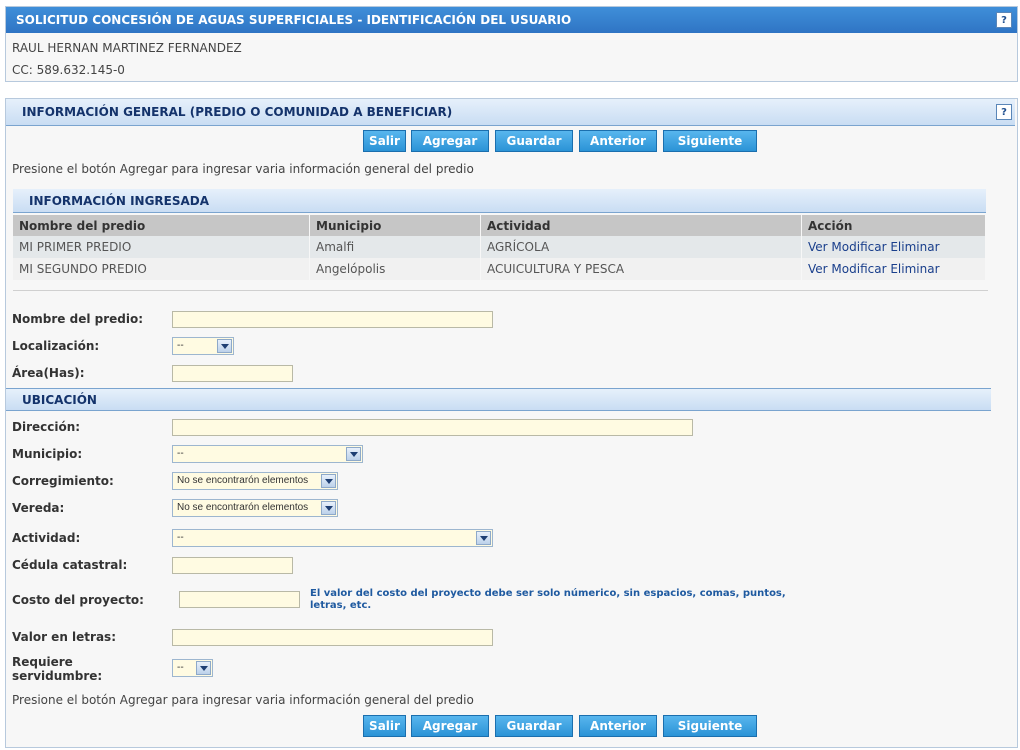 The height and width of the screenshot is (750, 1020). Describe the element at coordinates (534, 141) in the screenshot. I see `save-button: Guardar` at that location.